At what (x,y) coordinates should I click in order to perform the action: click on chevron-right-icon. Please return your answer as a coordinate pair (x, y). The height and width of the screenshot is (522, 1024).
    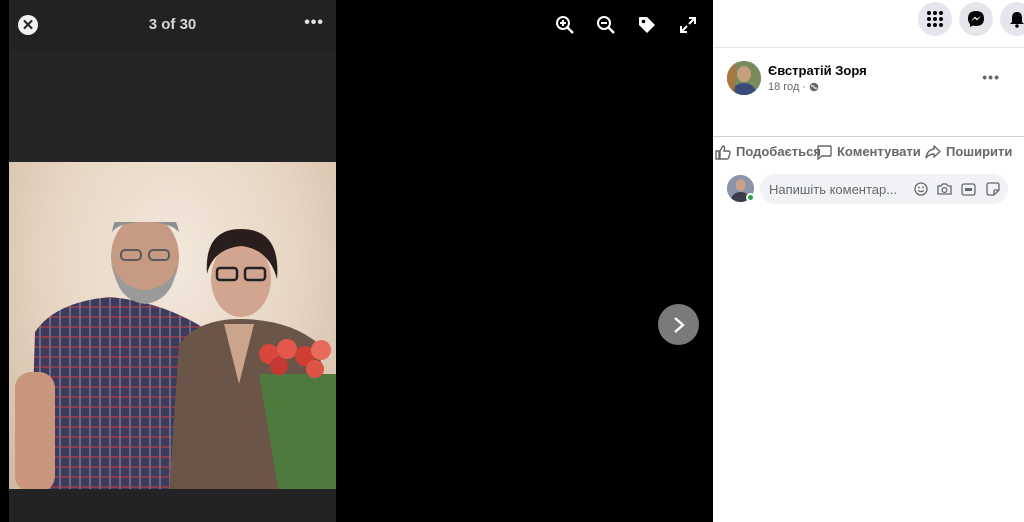
    Looking at the image, I should click on (679, 324).